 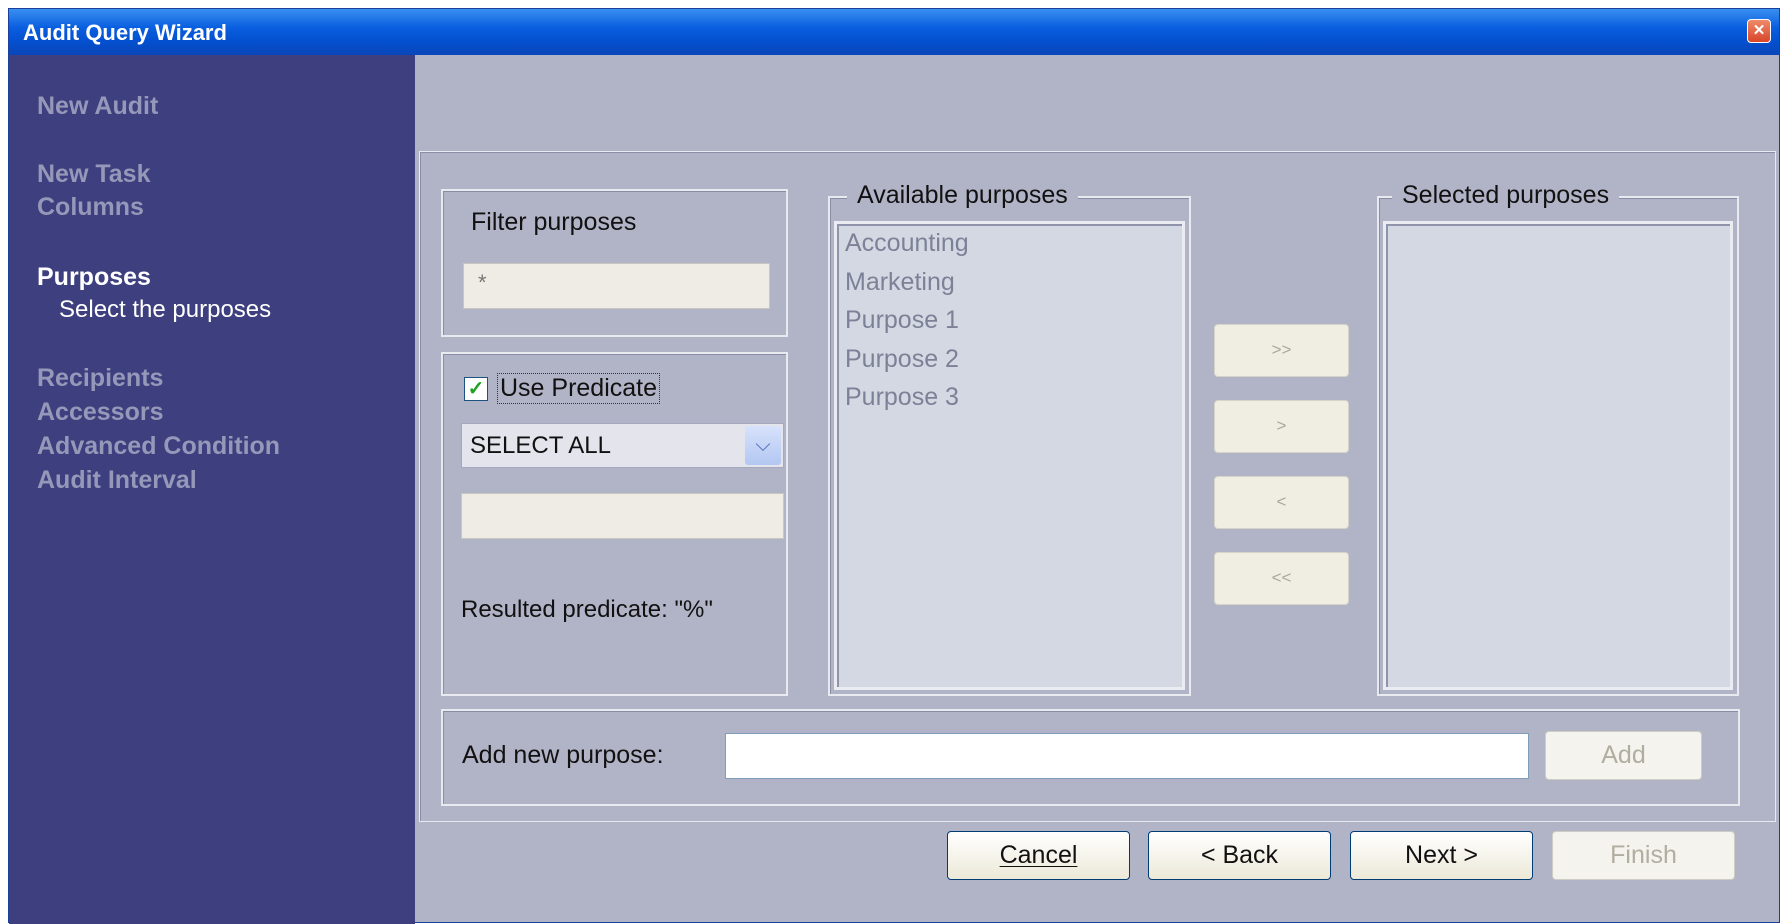 What do you see at coordinates (540, 445) in the screenshot?
I see `predicate-select-value: SELECT ALL` at bounding box center [540, 445].